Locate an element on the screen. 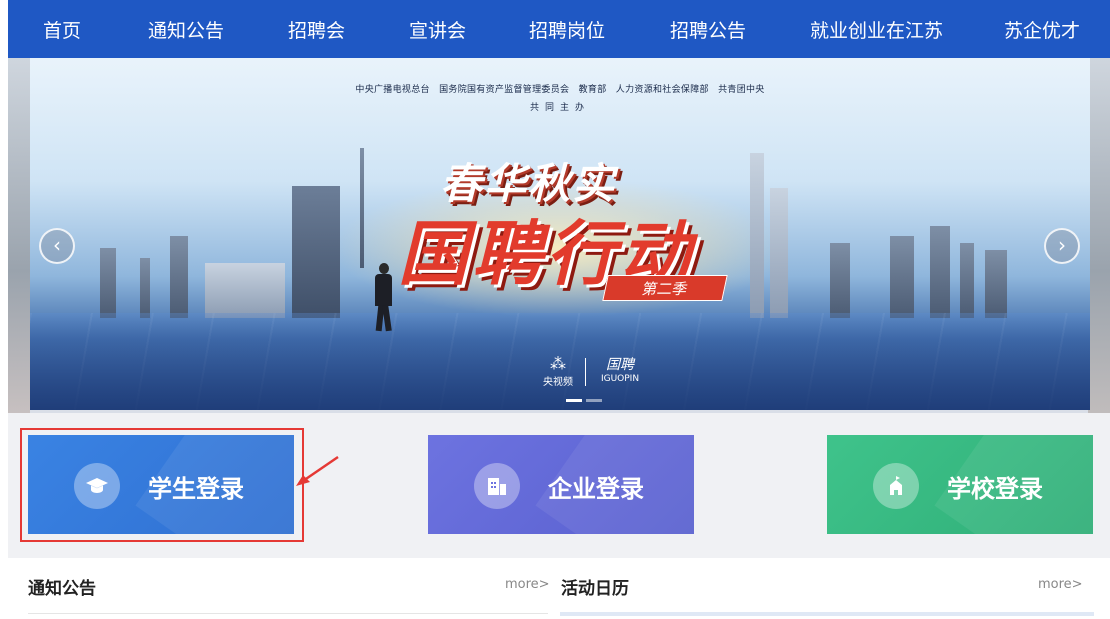 The width and height of the screenshot is (1110, 619). student-login-button: 学生登录 is located at coordinates (161, 484).